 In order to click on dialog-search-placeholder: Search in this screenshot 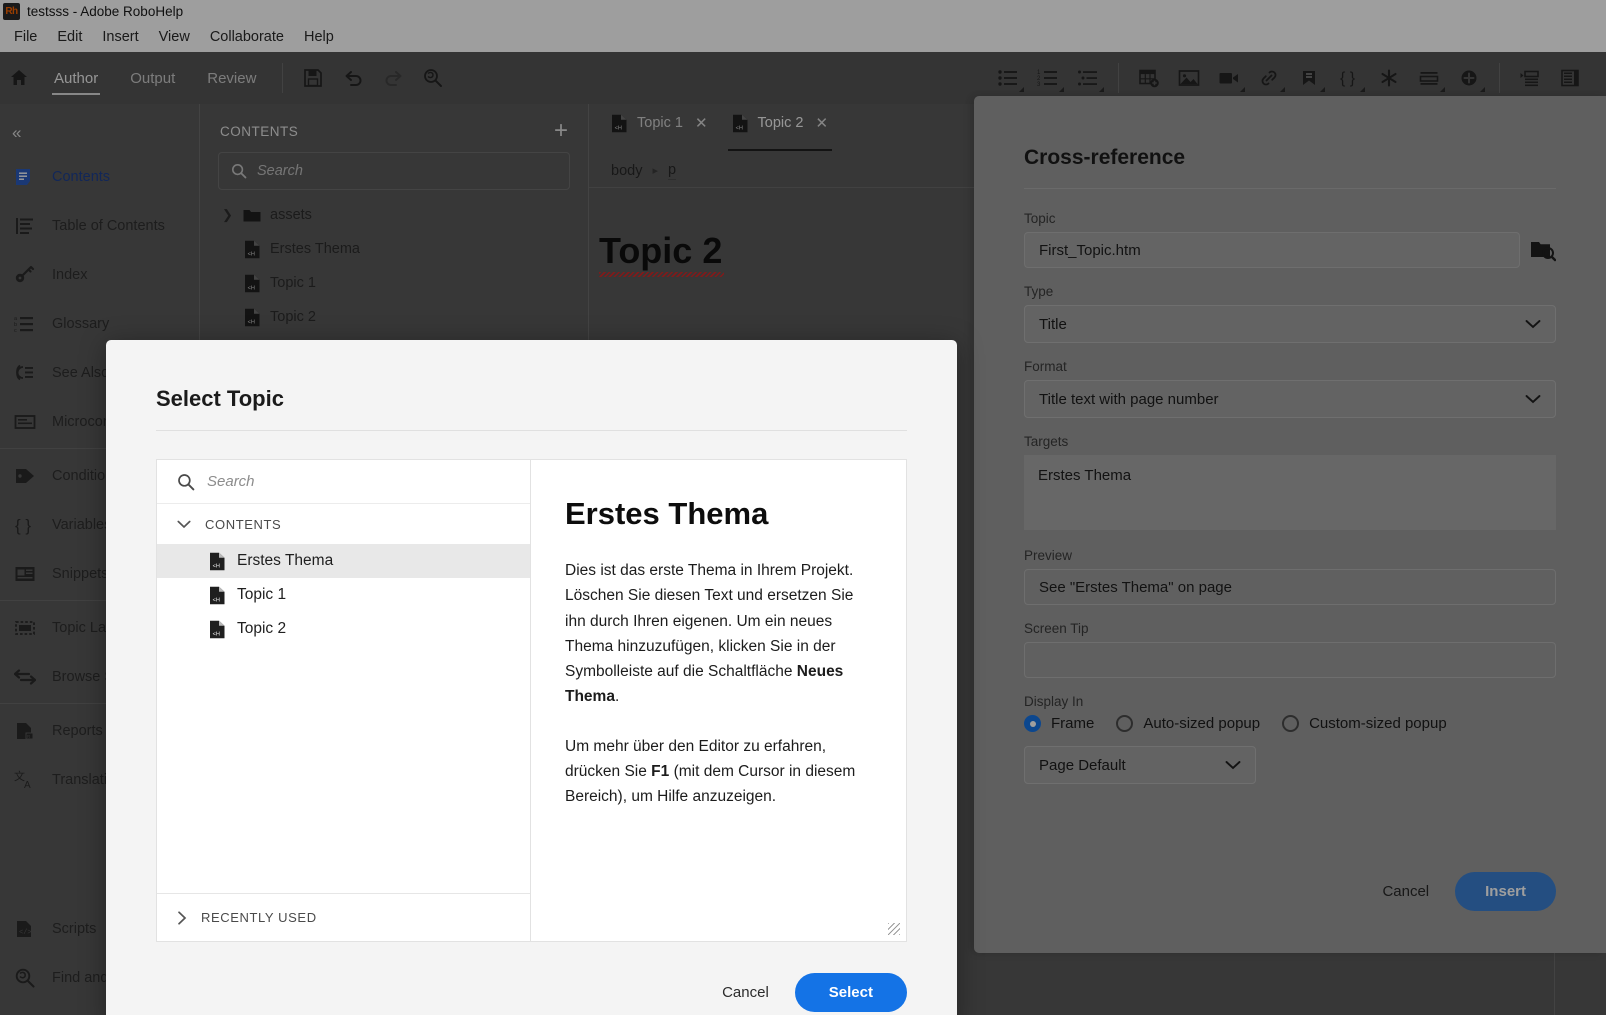, I will do `click(231, 481)`.